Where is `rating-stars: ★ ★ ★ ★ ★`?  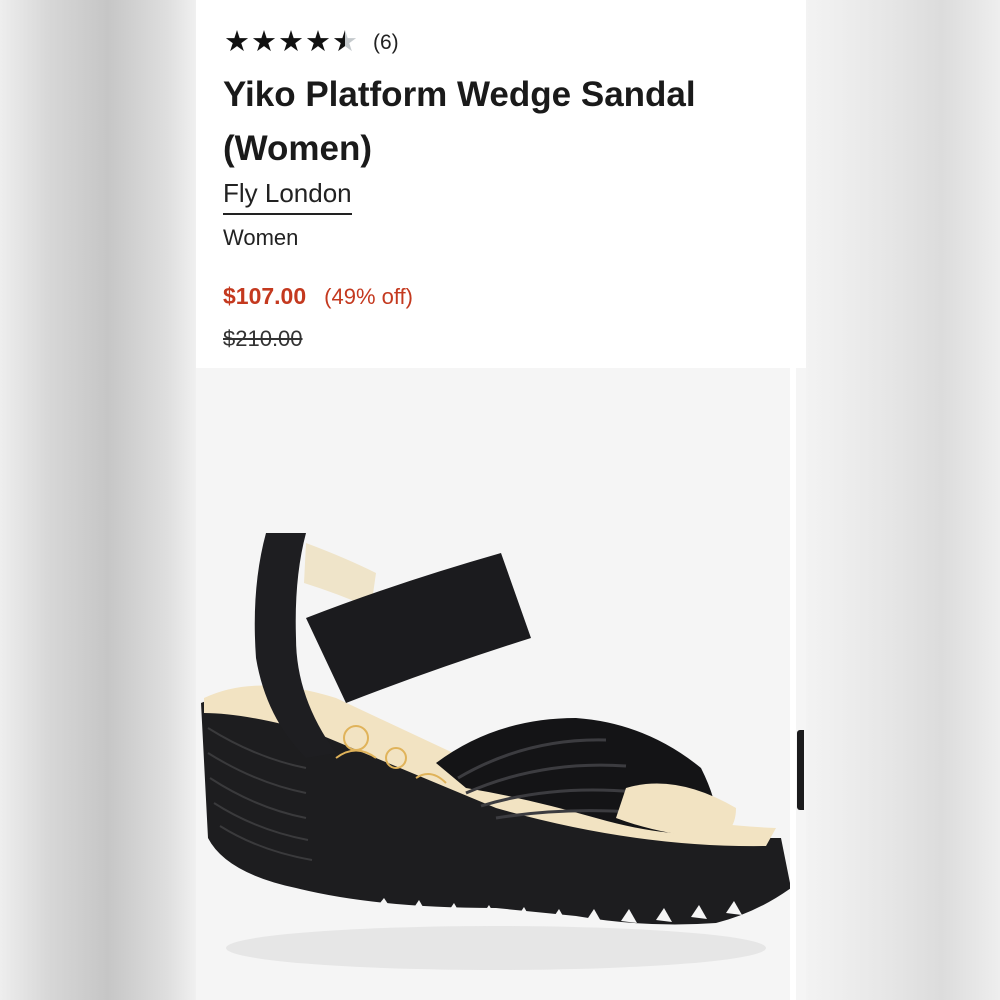 rating-stars: ★ ★ ★ ★ ★ is located at coordinates (291, 42).